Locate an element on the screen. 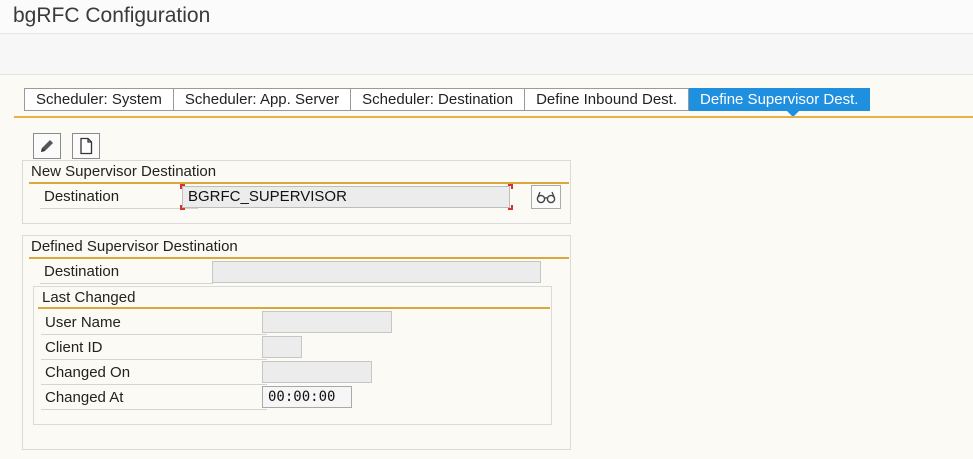 This screenshot has height=459, width=973. user-name-field is located at coordinates (327, 322).